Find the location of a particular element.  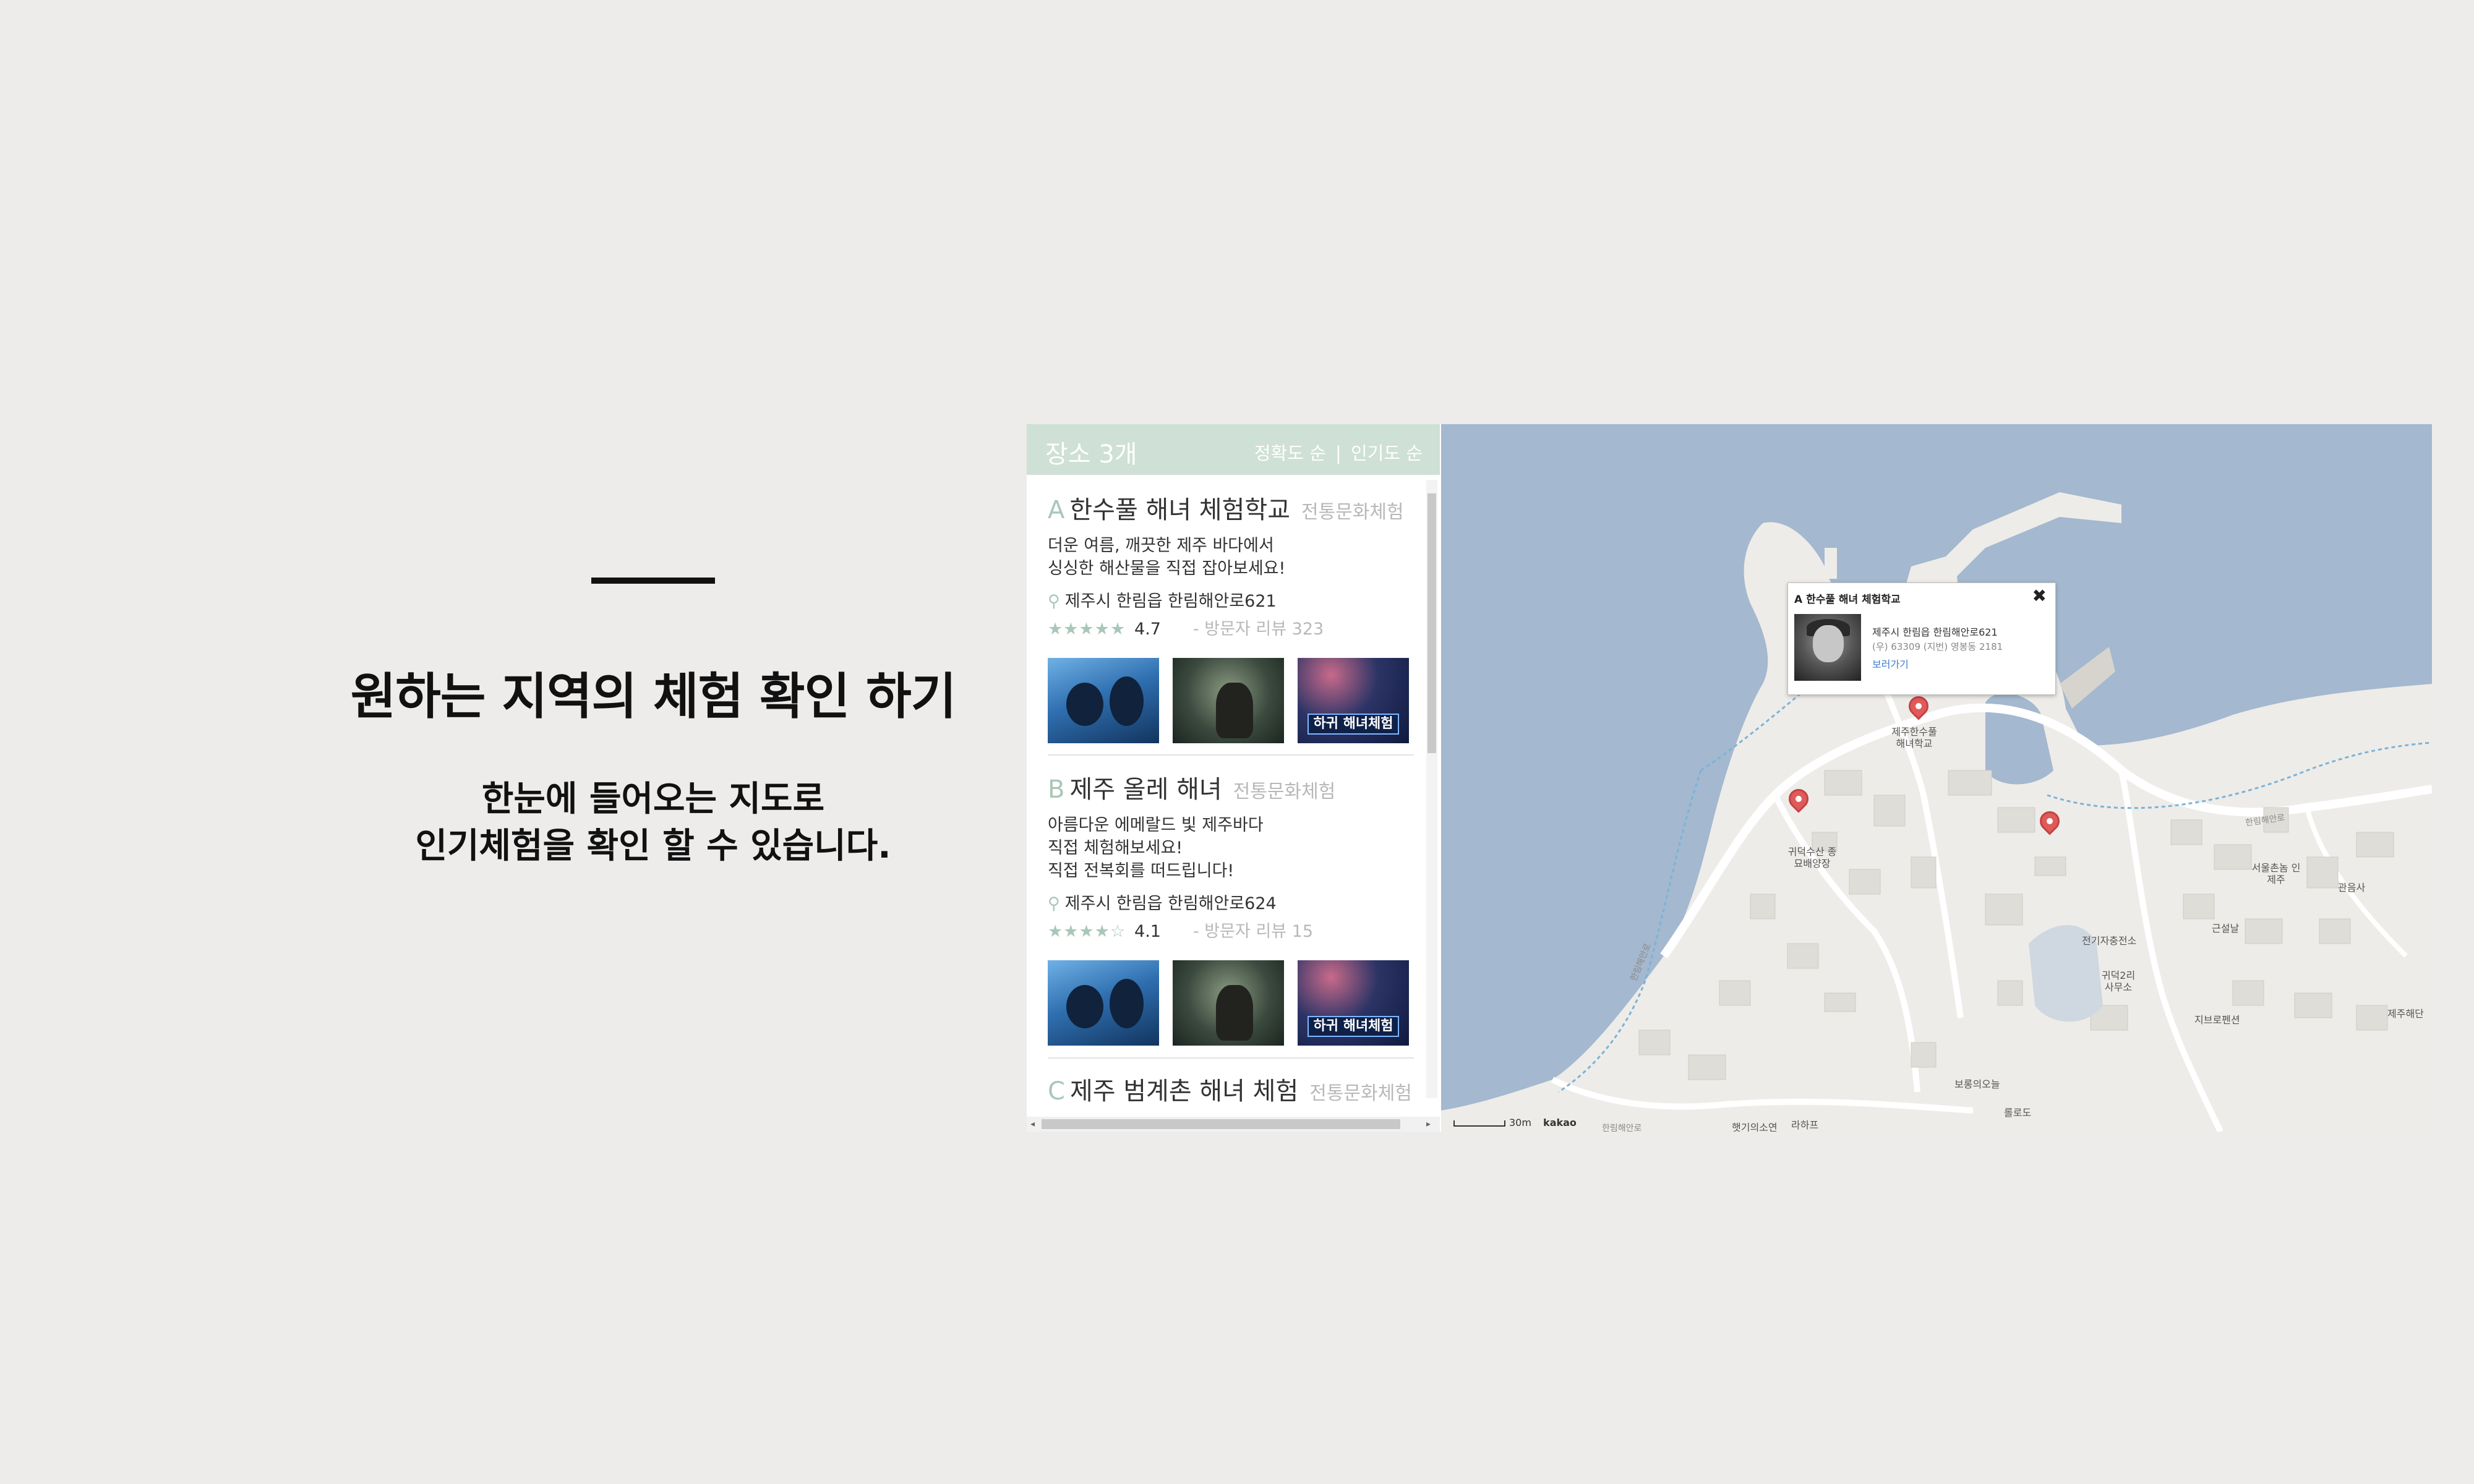

place-desc-line: 아름다운 에메랄드 빛 제주바다 is located at coordinates (1156, 825).